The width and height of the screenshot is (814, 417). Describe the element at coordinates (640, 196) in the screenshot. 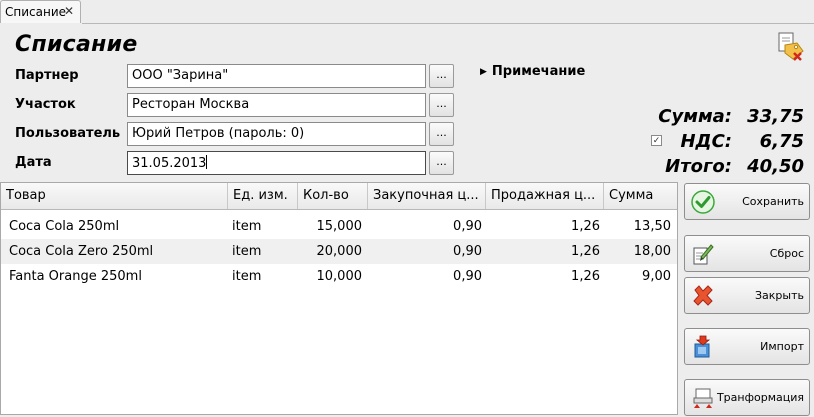

I see `column-header-sum: Сумма` at that location.